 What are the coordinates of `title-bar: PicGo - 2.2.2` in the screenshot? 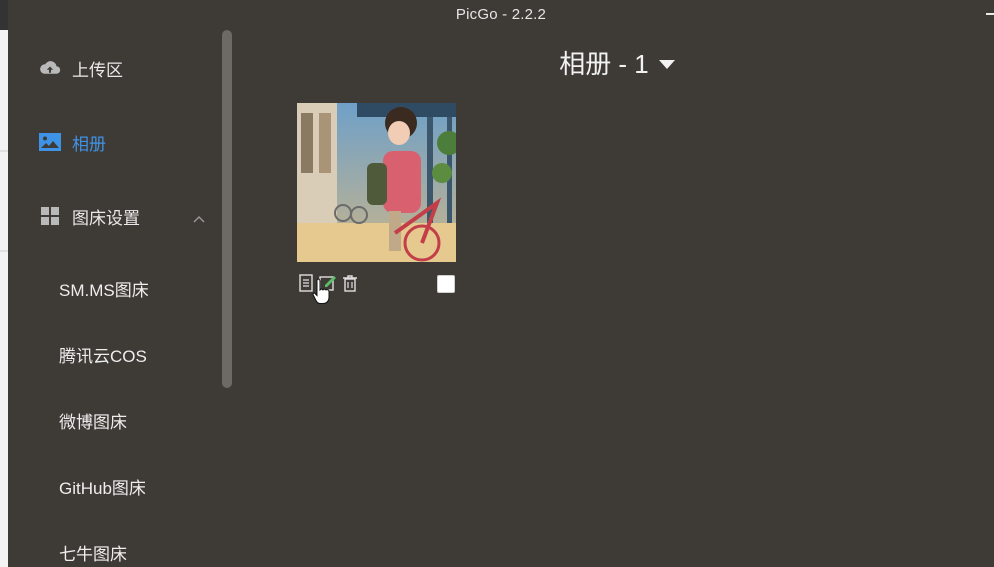 It's located at (501, 15).